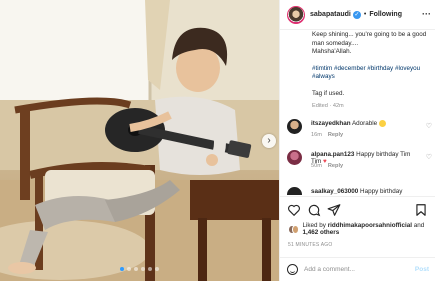 This screenshot has height=281, width=435. I want to click on post-comment-button: Post, so click(422, 269).